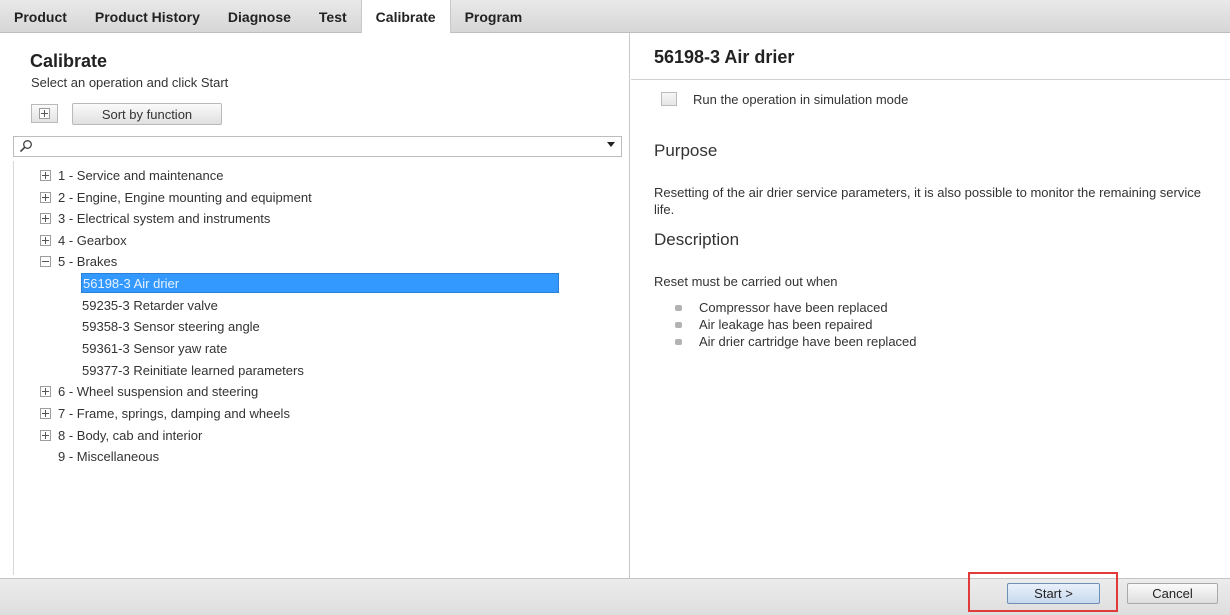  Describe the element at coordinates (88, 261) in the screenshot. I see `tree-node-label: 5 - Brakes` at that location.